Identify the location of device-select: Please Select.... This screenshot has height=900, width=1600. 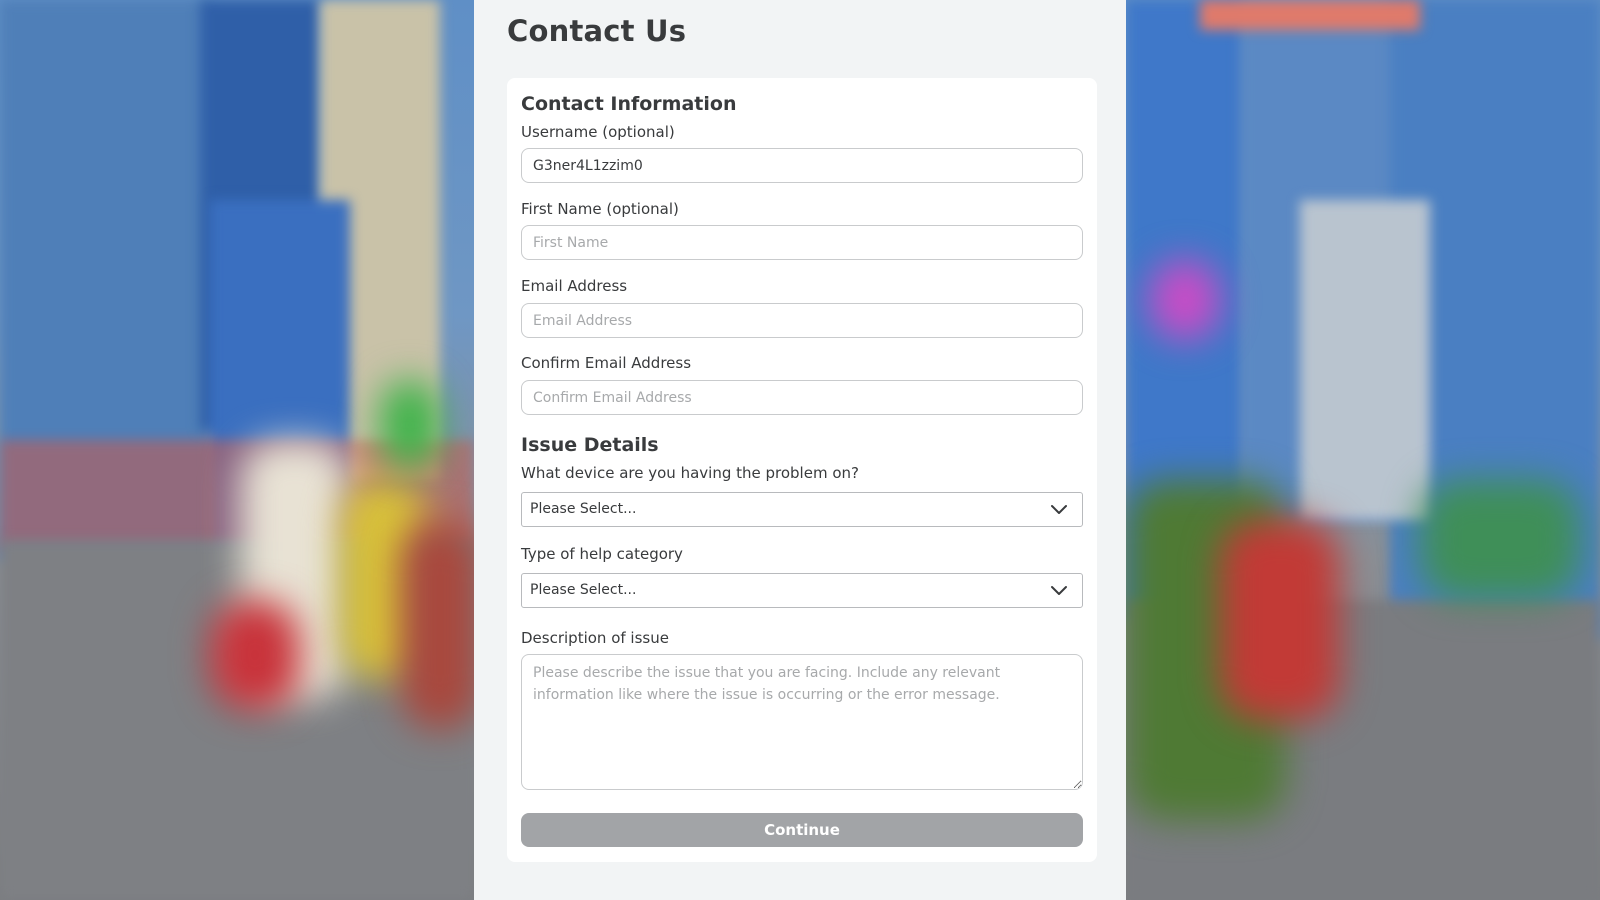
(802, 509).